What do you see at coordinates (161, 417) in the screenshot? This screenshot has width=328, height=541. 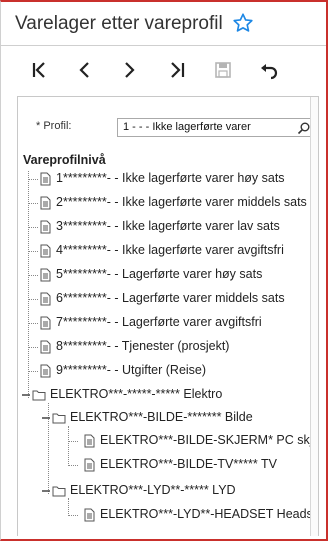 I see `tree-item-label: ELEKTRO***-BILDE-******* Bilde` at bounding box center [161, 417].